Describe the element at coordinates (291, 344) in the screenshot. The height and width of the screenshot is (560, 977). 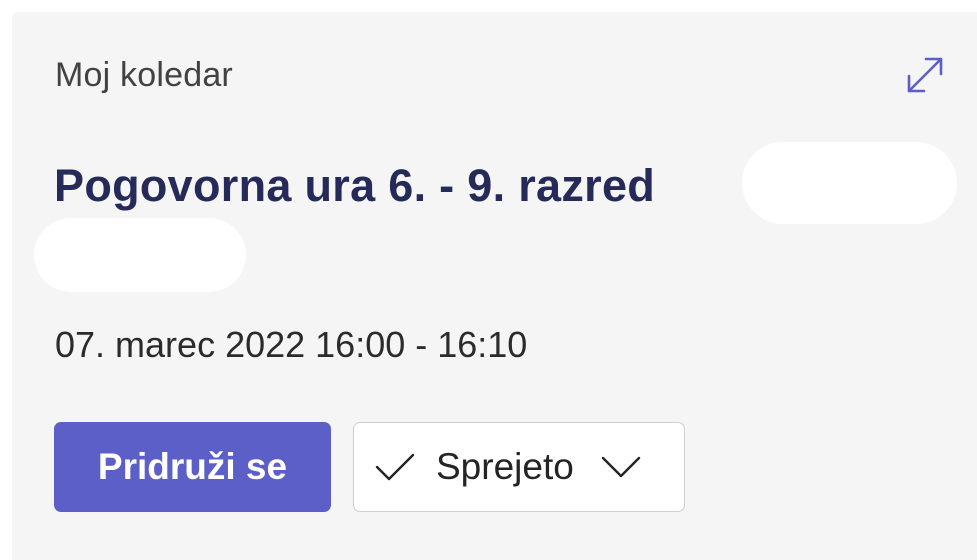
I see `meeting-datetime: 07. marec 2022 16:00 - 16:10` at that location.